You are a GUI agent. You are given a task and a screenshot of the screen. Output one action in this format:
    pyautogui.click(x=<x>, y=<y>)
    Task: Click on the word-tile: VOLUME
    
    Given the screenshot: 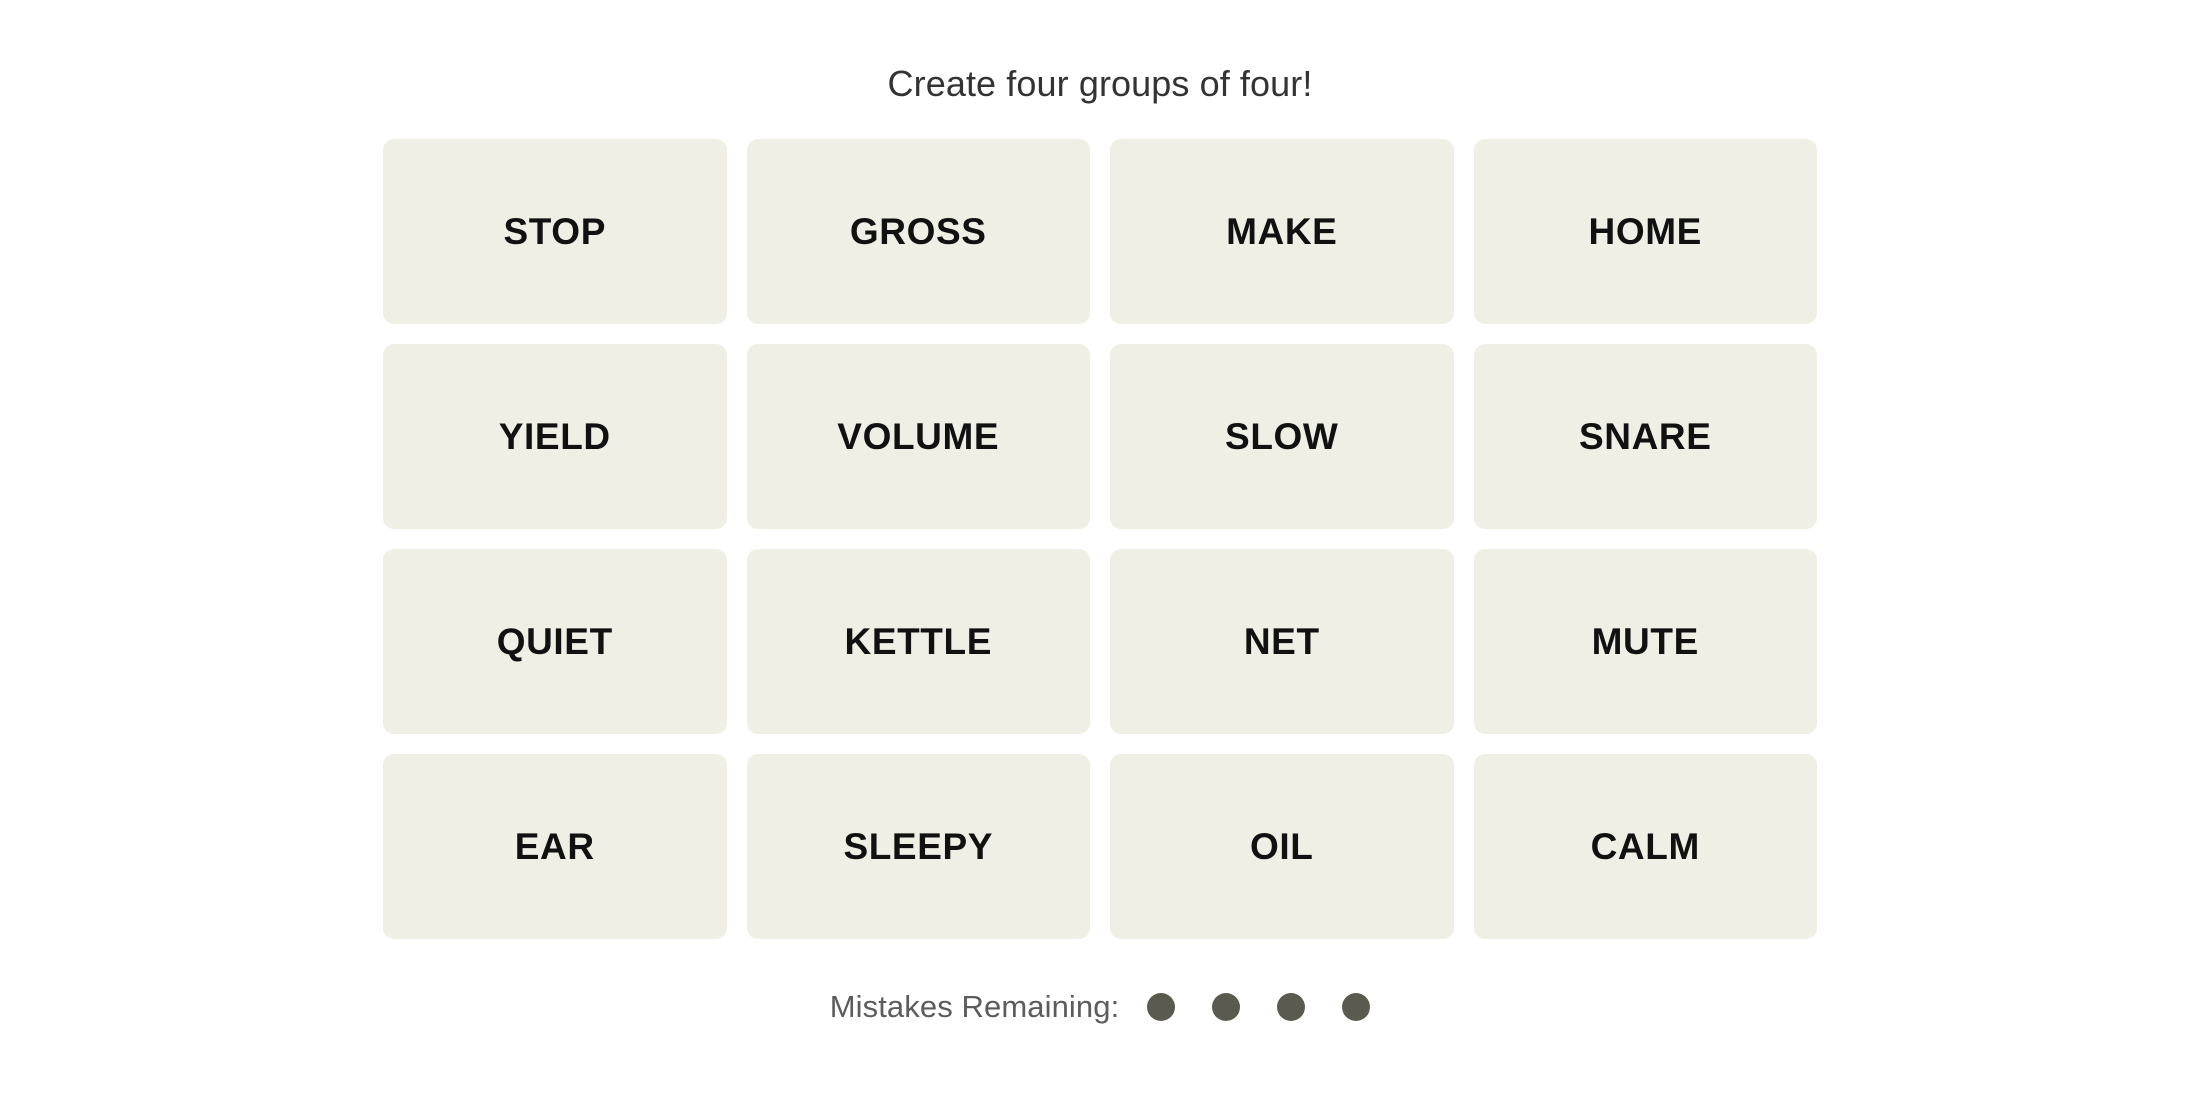 What is the action you would take?
    pyautogui.click(x=918, y=436)
    